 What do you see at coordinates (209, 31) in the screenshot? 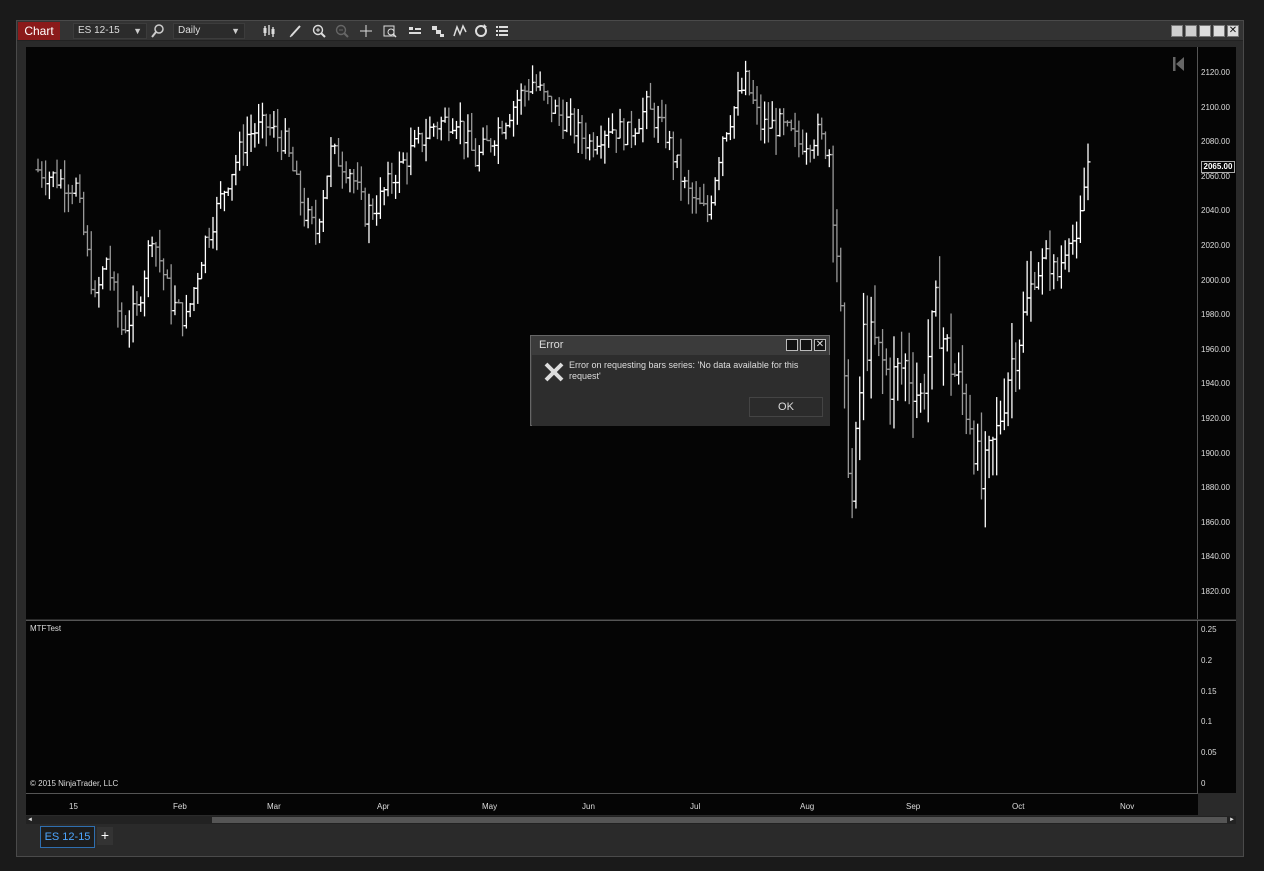
I see `interval-selector: Daily ▼` at bounding box center [209, 31].